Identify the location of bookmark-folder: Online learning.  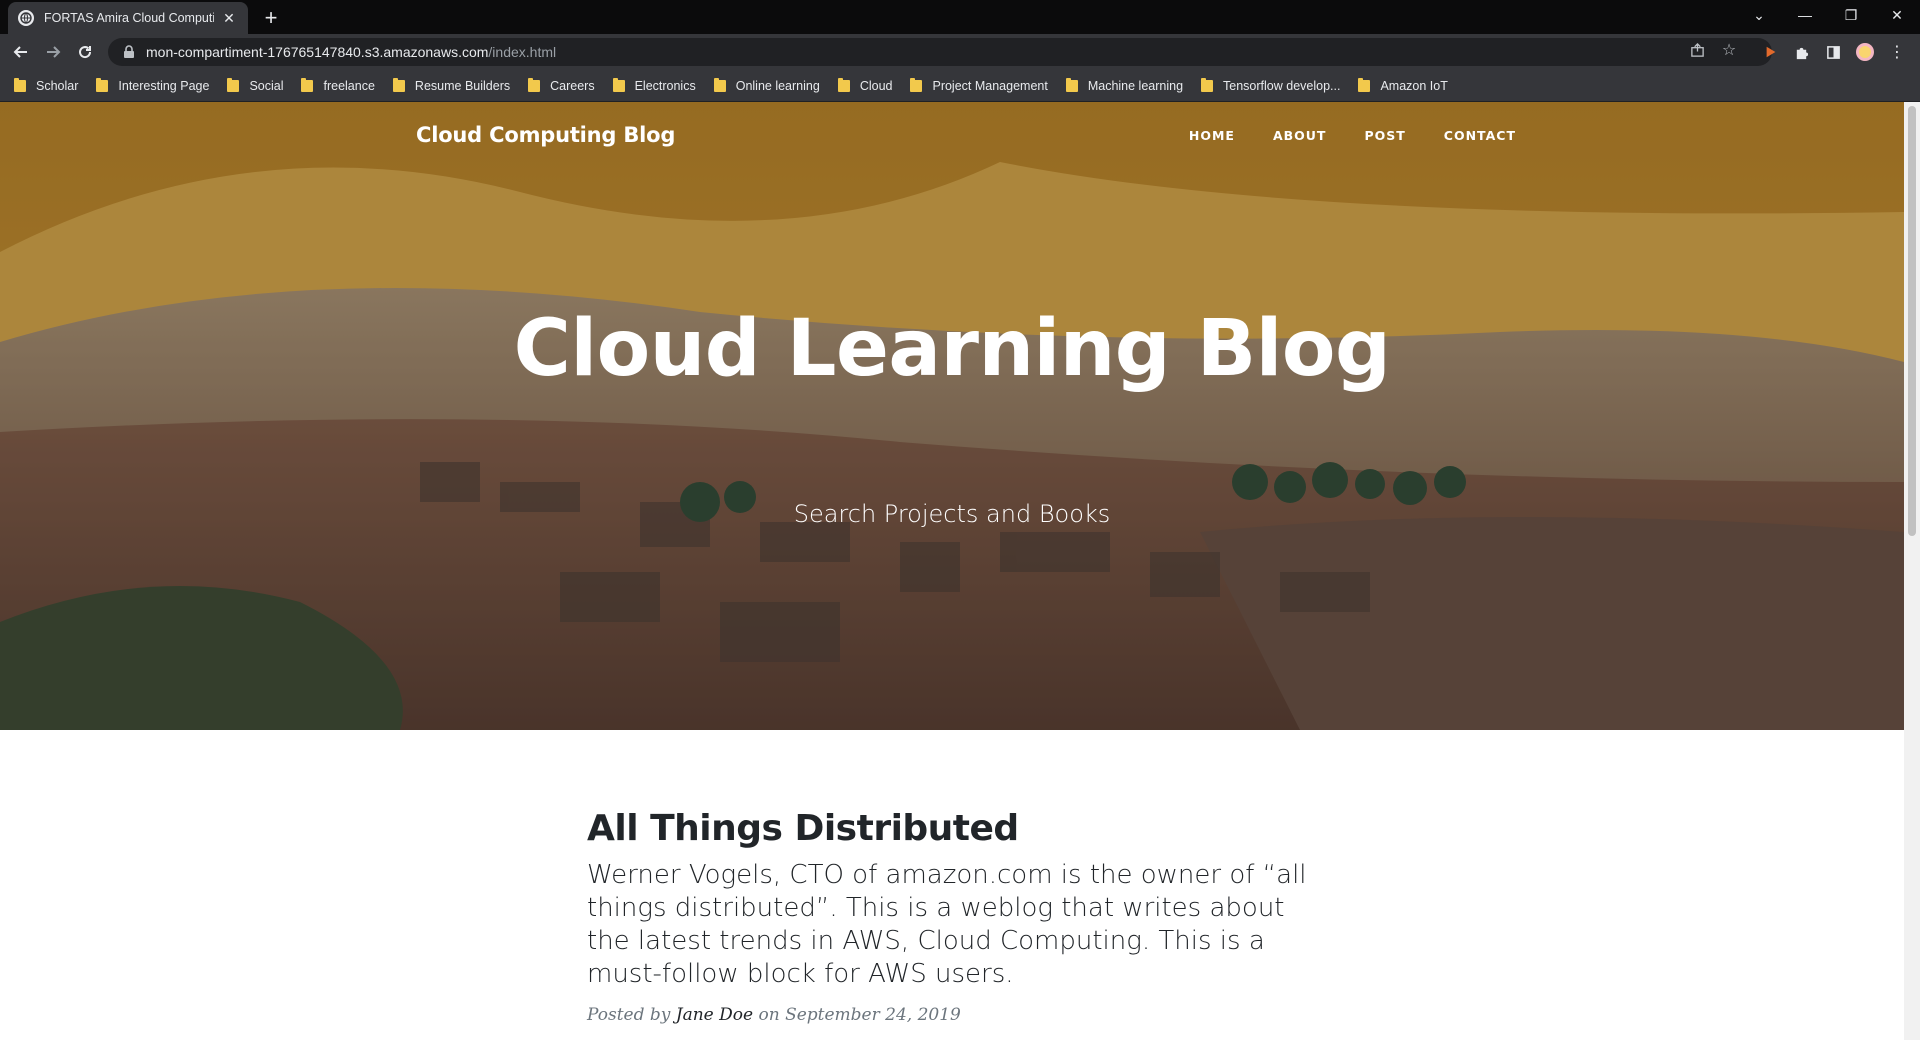
(766, 85).